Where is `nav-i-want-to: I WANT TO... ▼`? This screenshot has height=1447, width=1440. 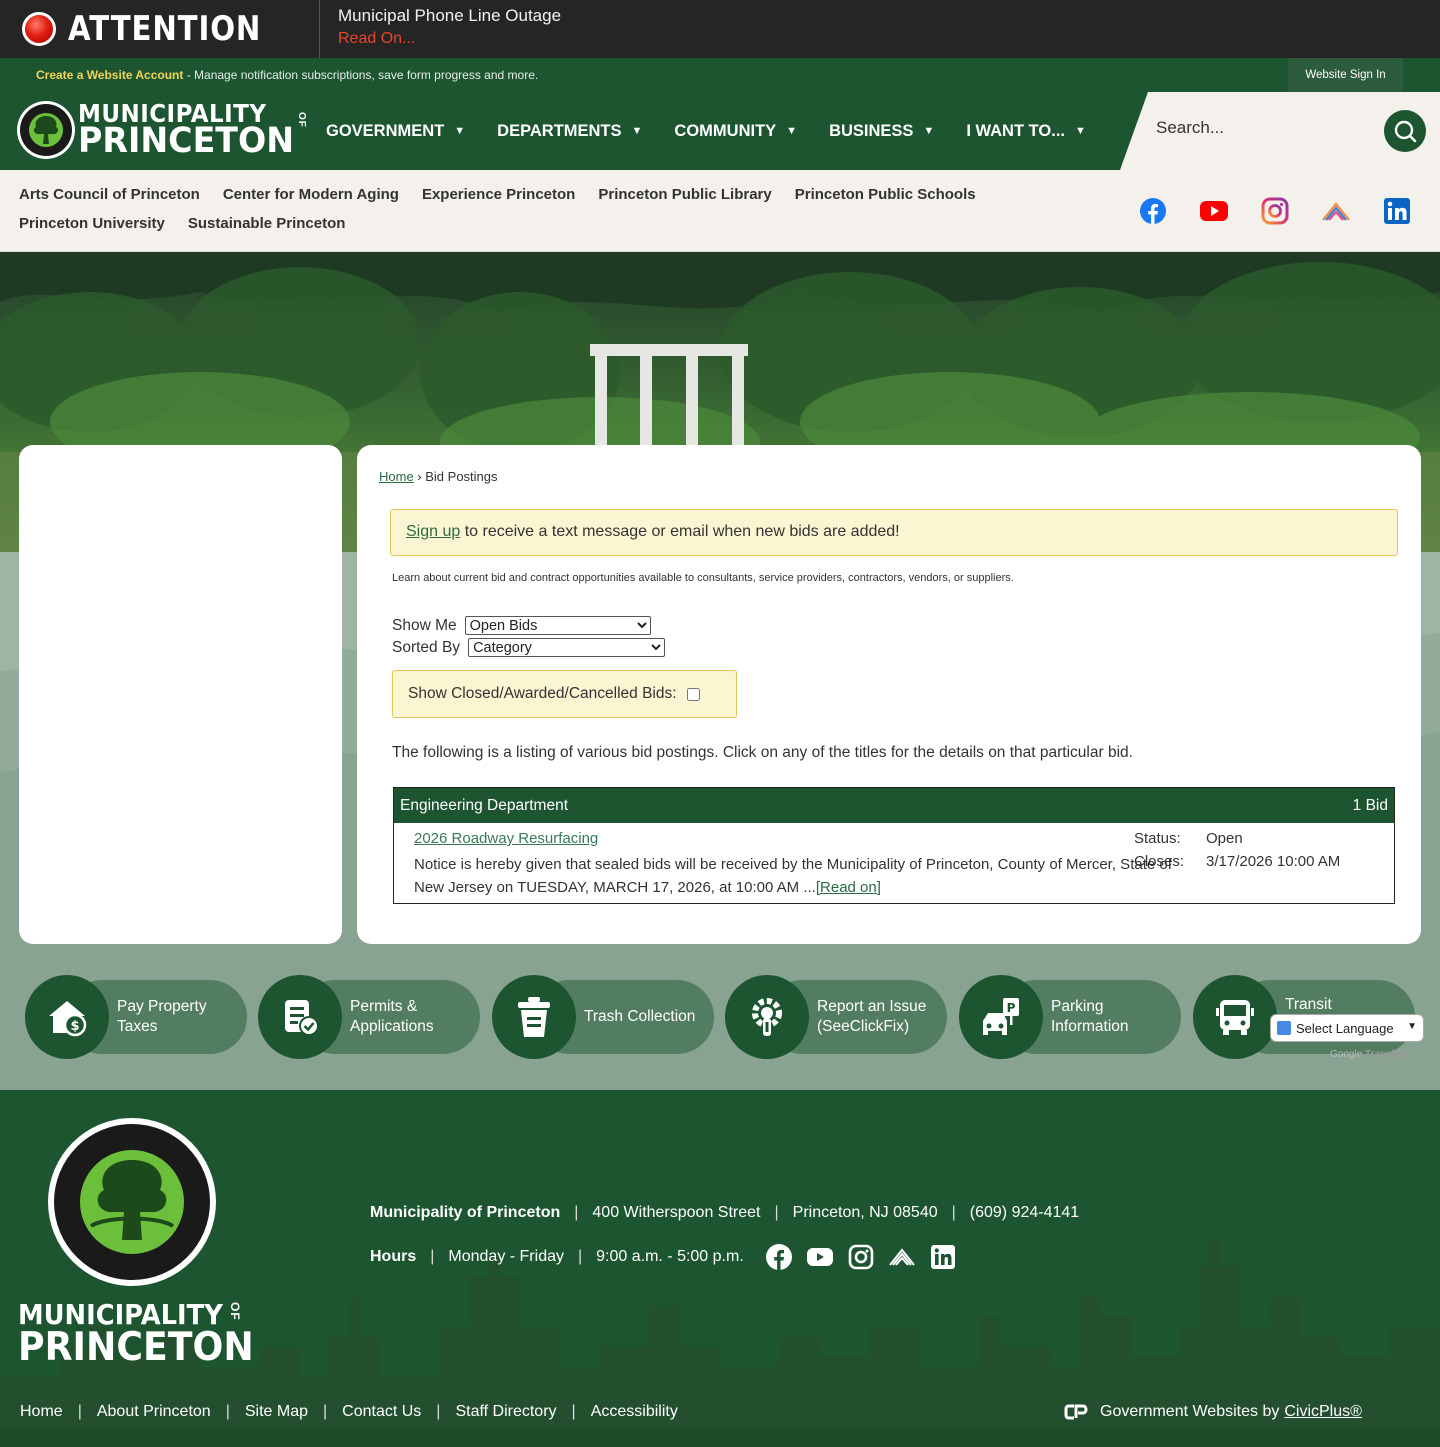 nav-i-want-to: I WANT TO... ▼ is located at coordinates (1026, 131).